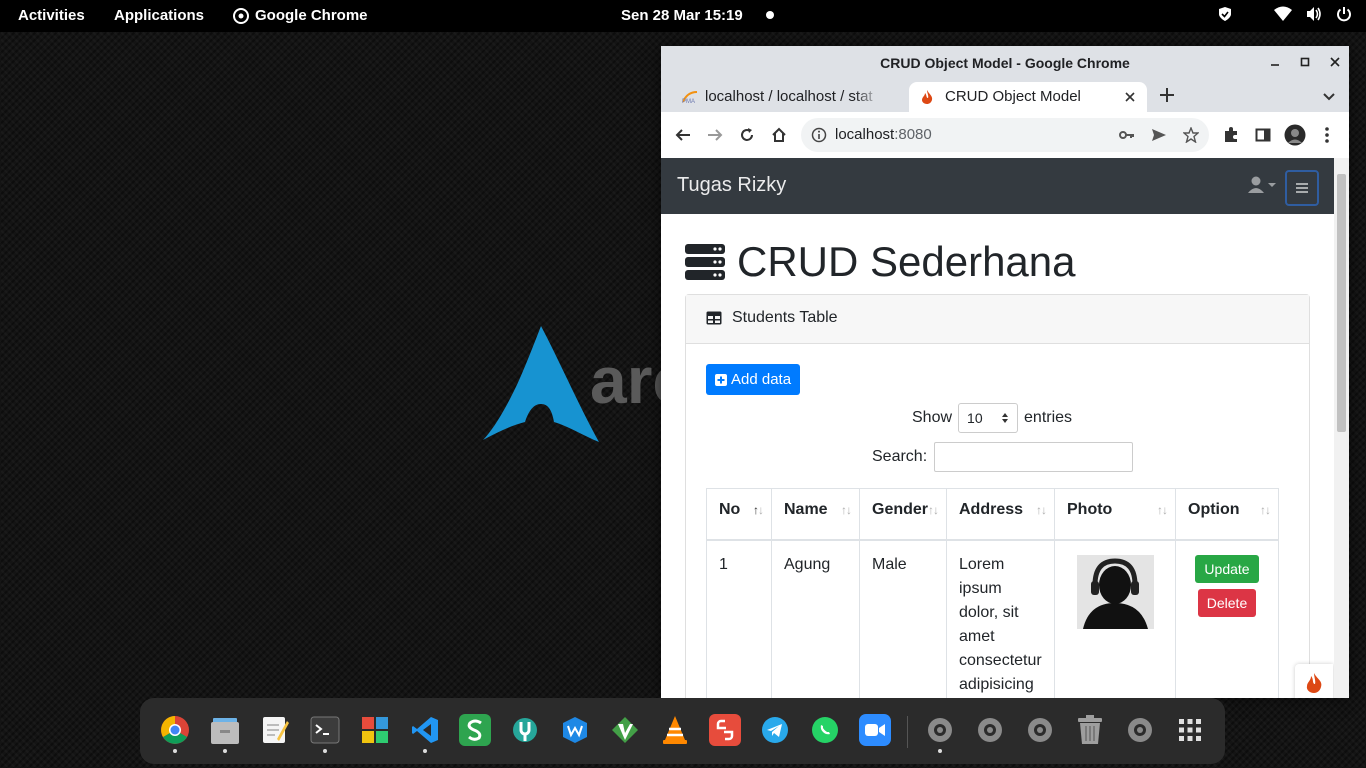  Describe the element at coordinates (903, 514) in the screenshot. I see `column-header-gender: Gender ↑↓` at that location.